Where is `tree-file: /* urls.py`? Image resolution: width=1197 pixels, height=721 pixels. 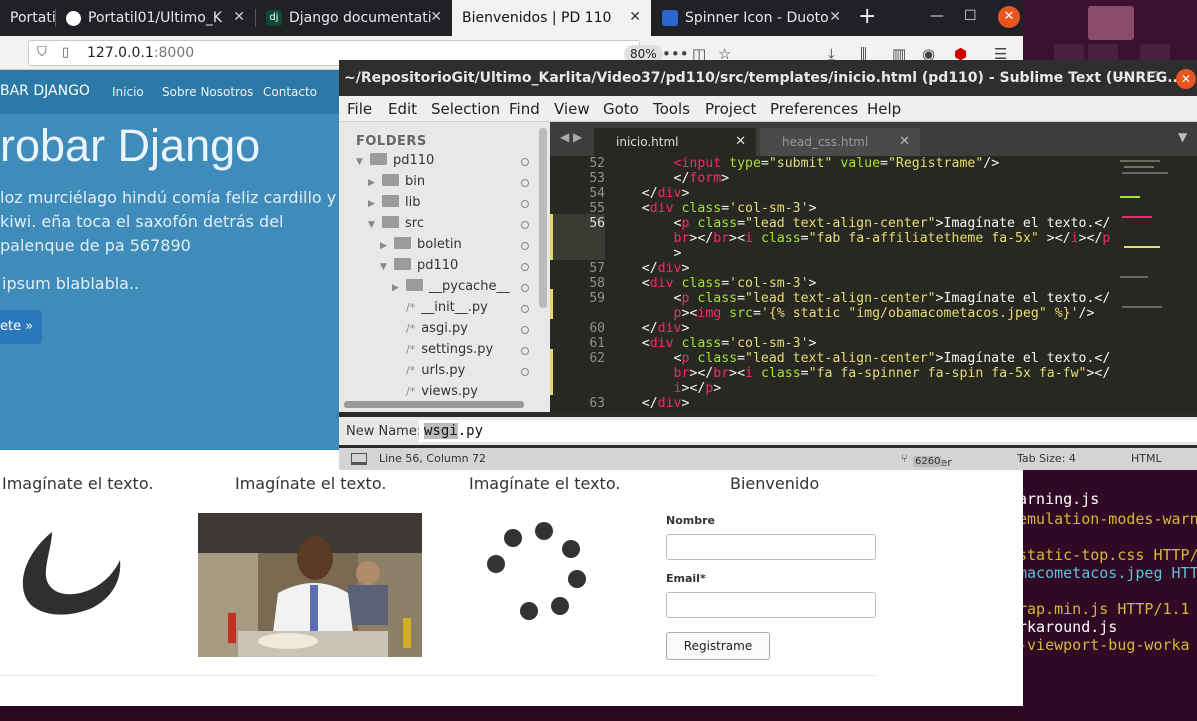 tree-file: /* urls.py is located at coordinates (435, 370).